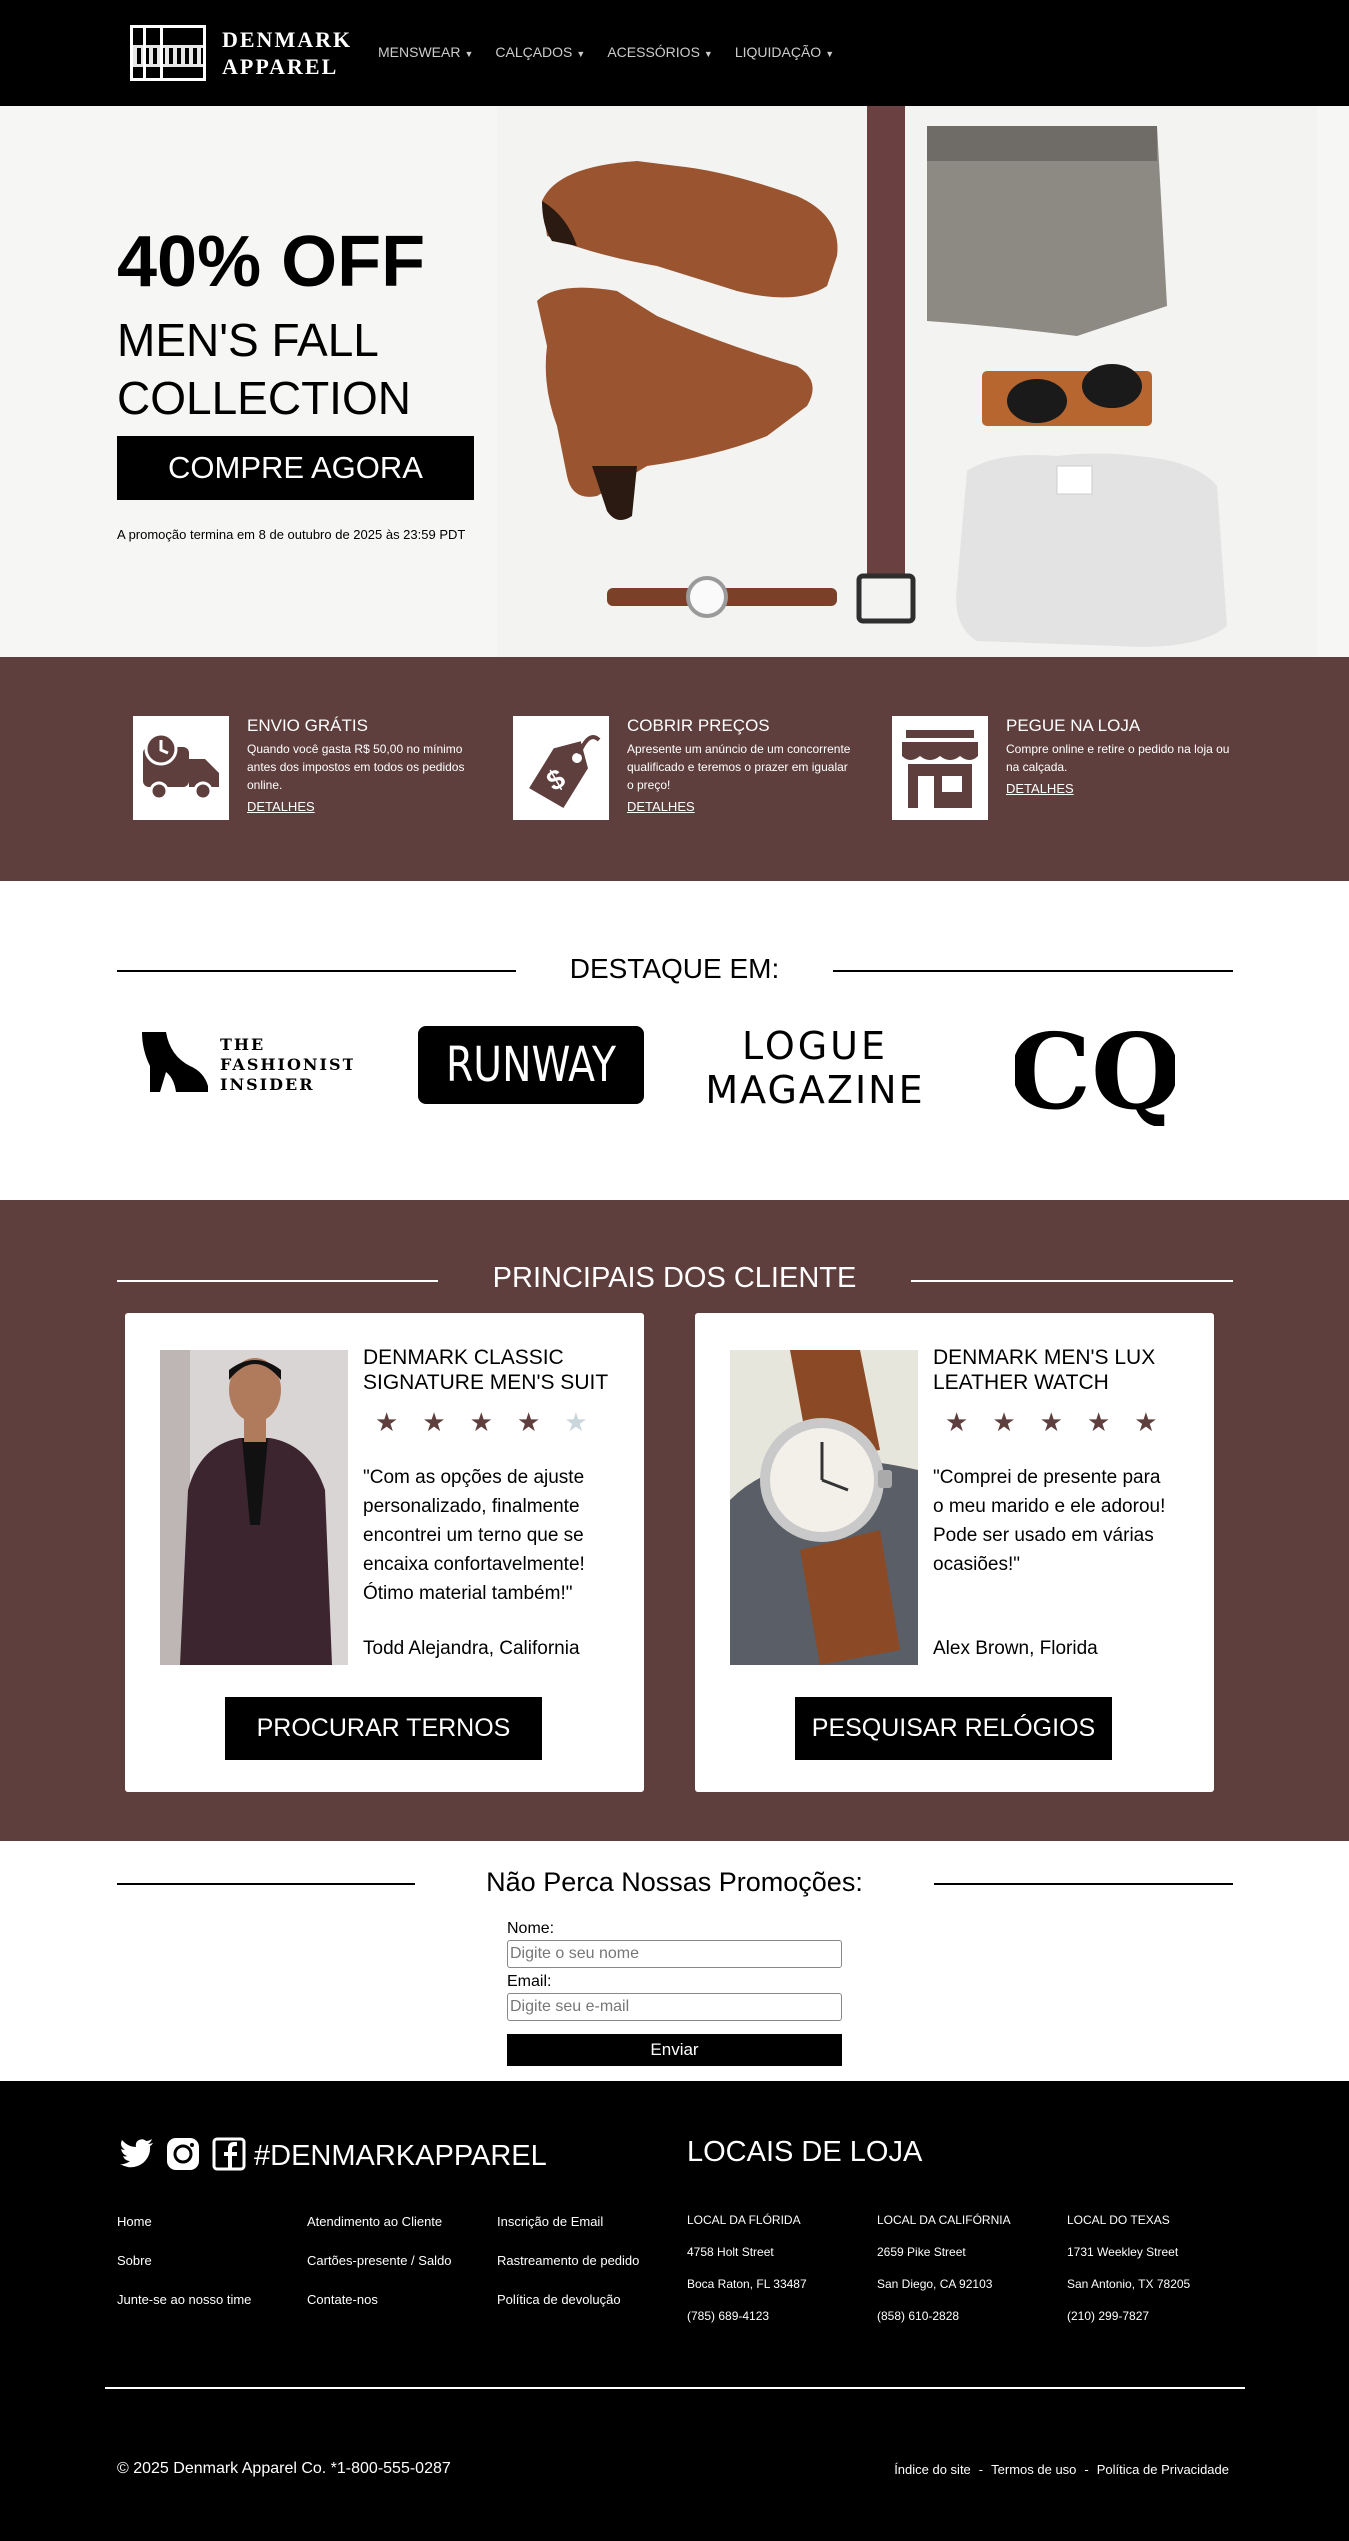  What do you see at coordinates (333, 2156) in the screenshot?
I see `social-links: #DENMARKAPPAREL` at bounding box center [333, 2156].